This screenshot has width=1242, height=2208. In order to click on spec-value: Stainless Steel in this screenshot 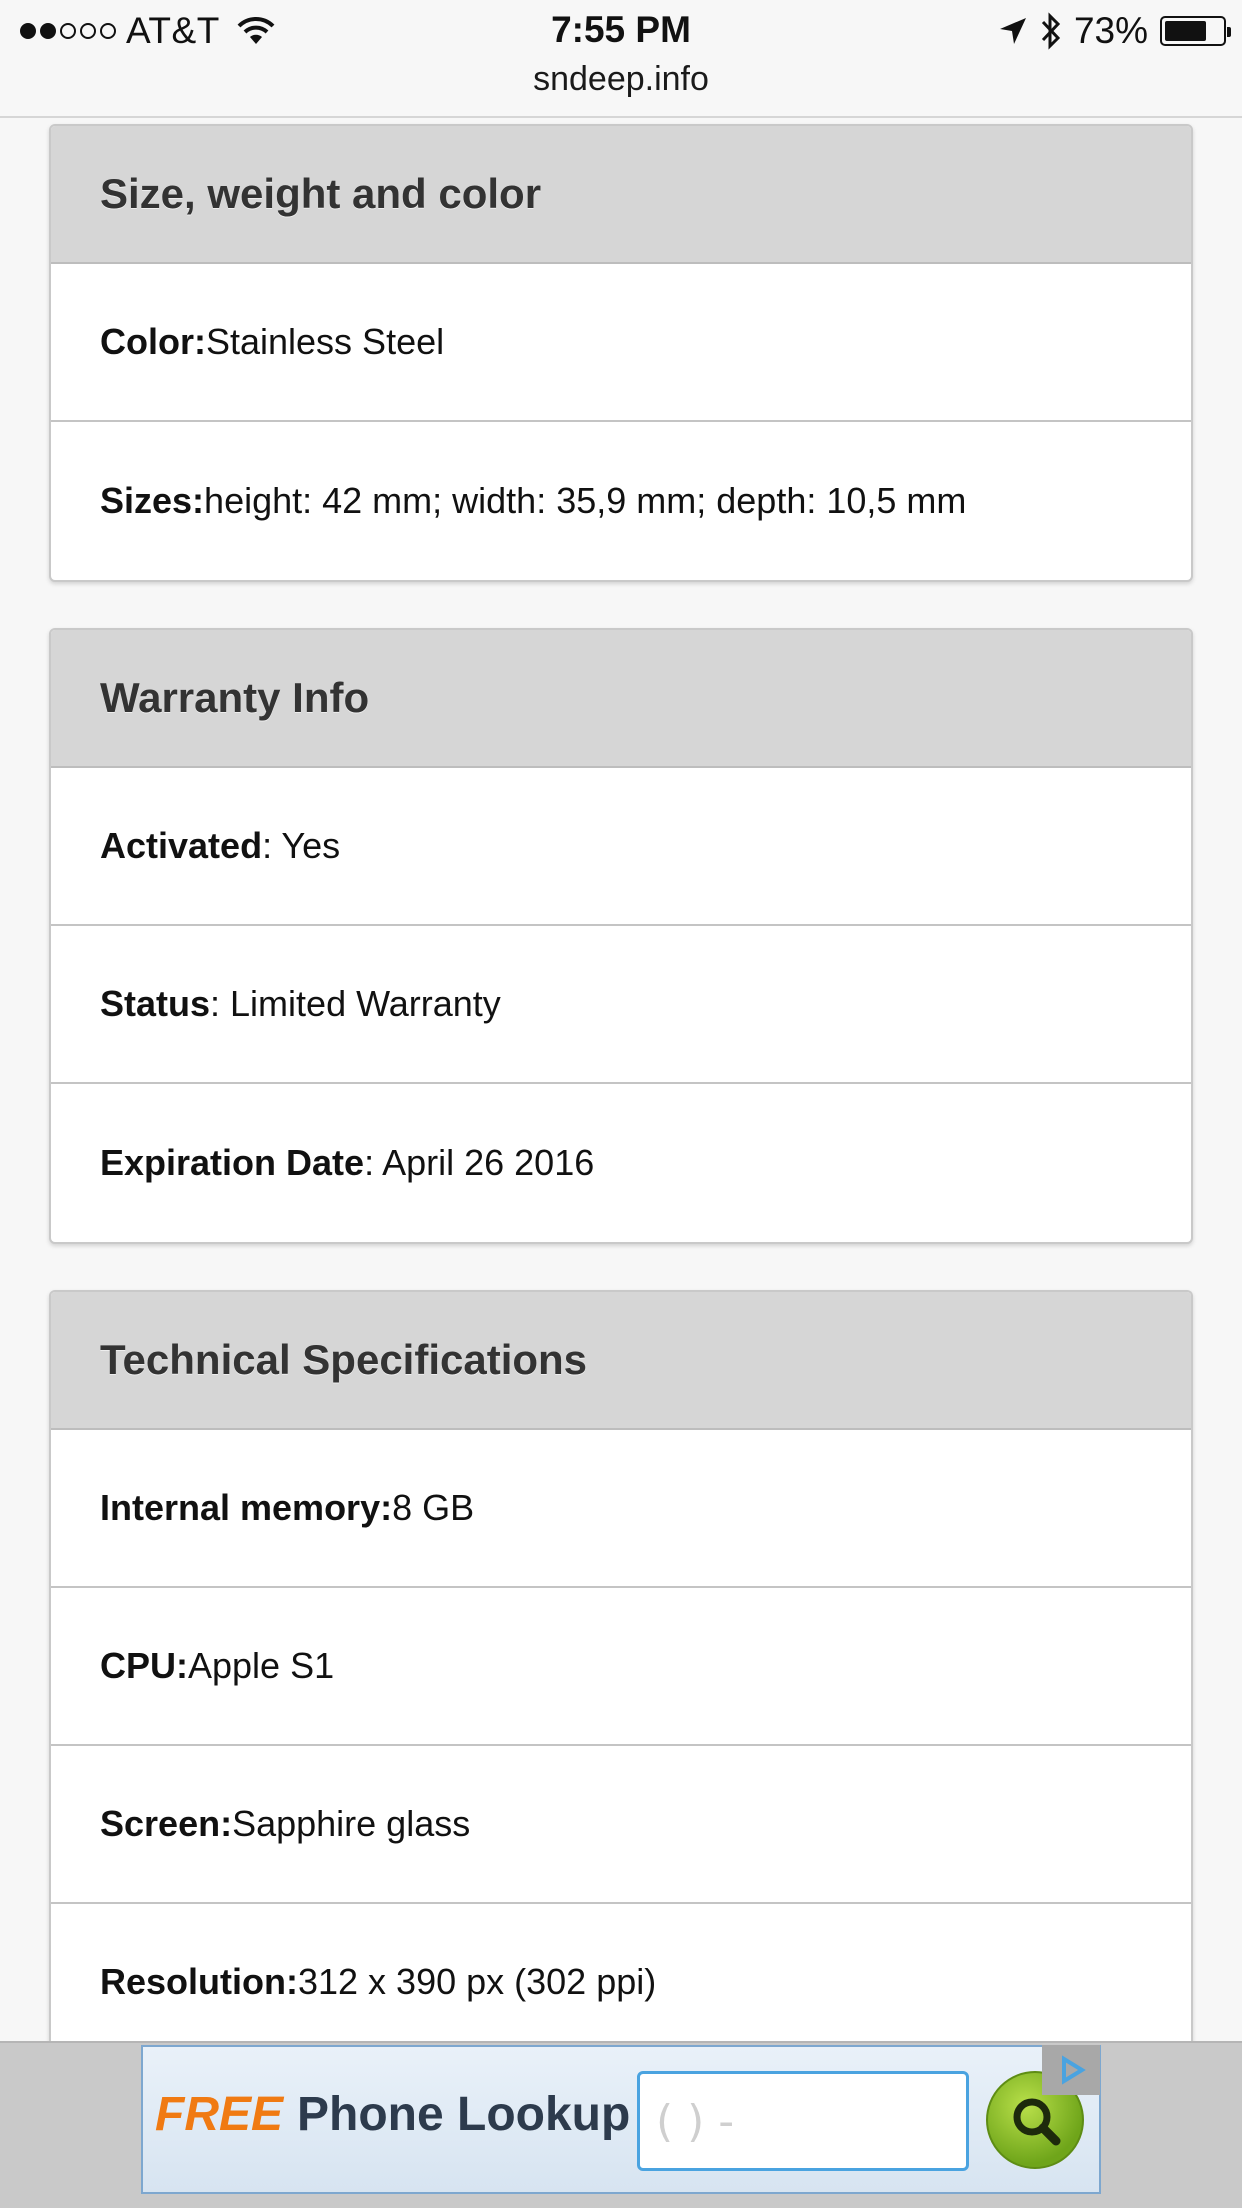, I will do `click(325, 341)`.